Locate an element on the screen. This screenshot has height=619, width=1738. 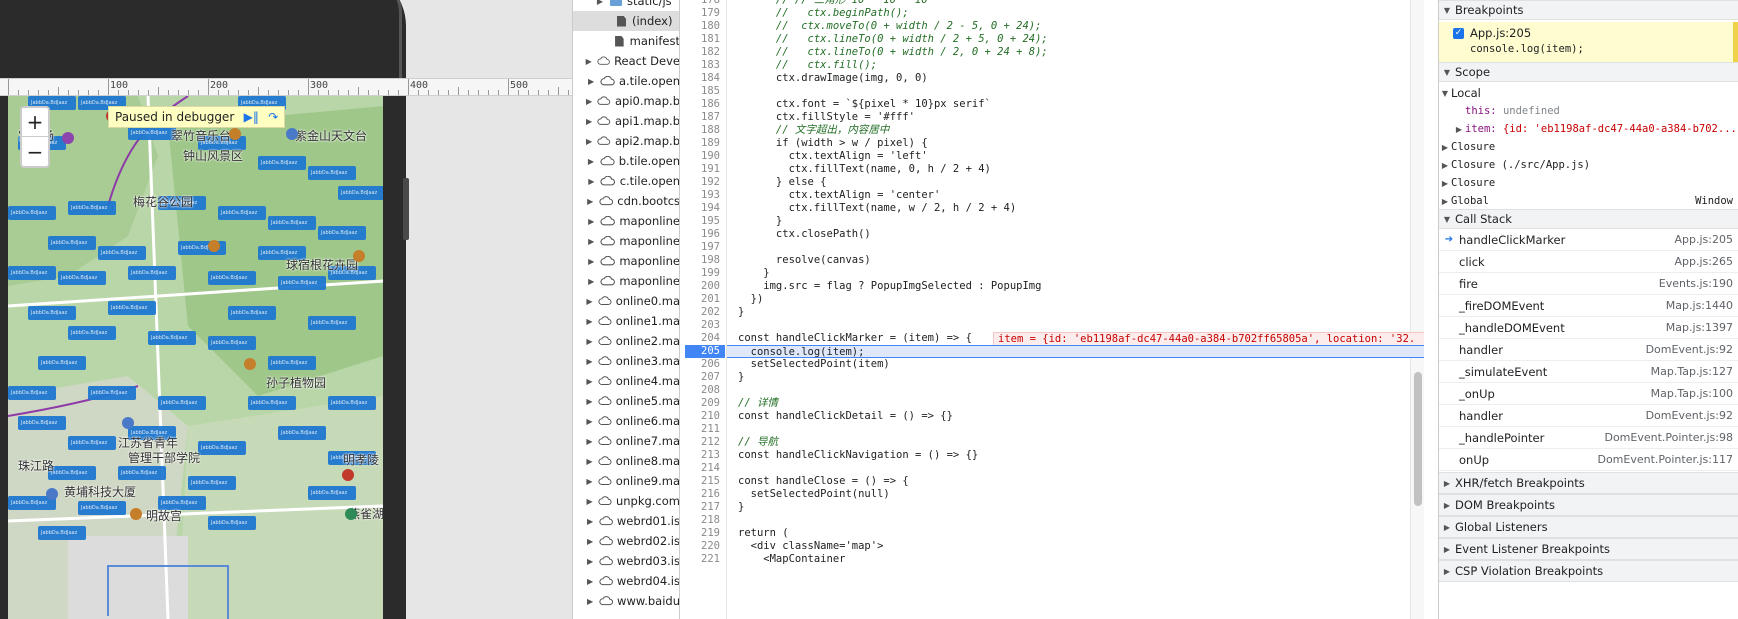
line-number: 190 is located at coordinates (700, 156).